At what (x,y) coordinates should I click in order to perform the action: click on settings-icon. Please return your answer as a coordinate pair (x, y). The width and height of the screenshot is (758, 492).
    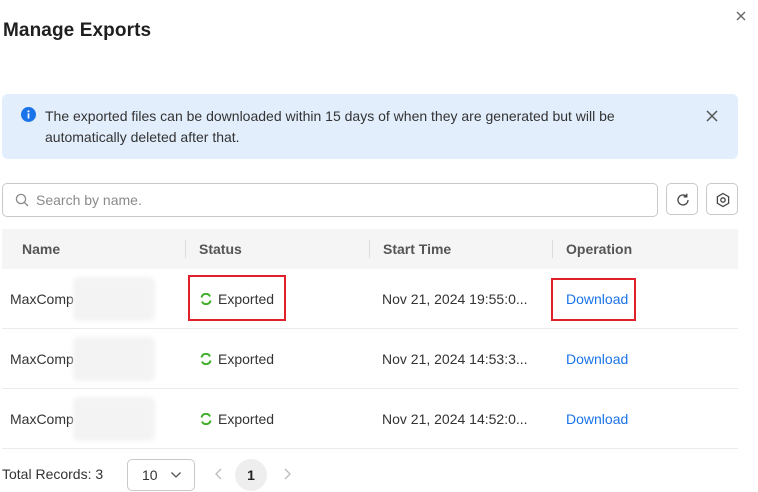
    Looking at the image, I should click on (723, 200).